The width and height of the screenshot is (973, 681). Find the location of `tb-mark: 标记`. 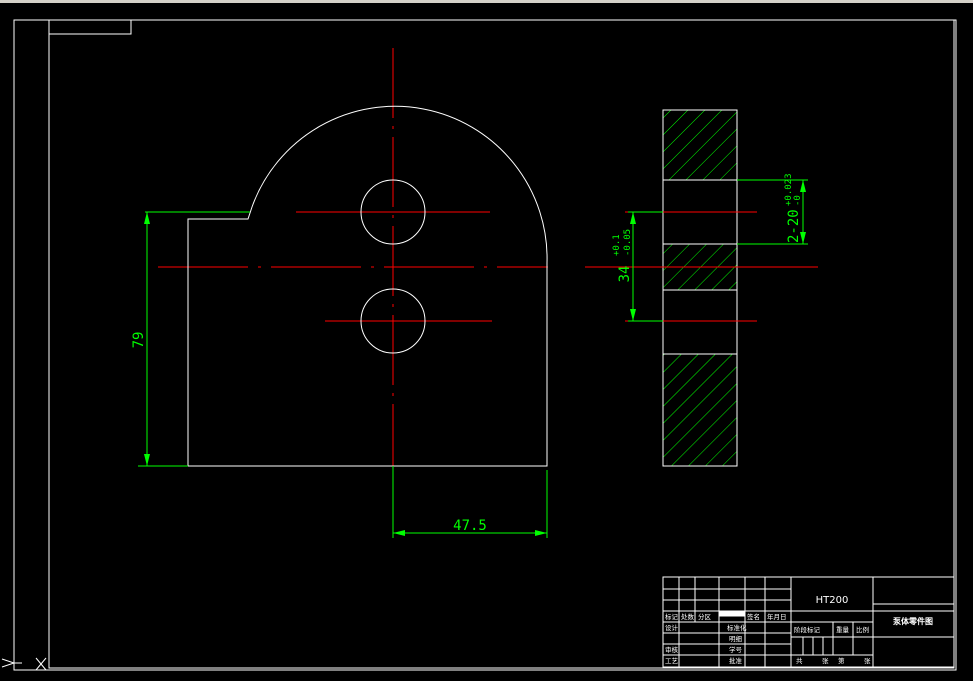

tb-mark: 标记 is located at coordinates (672, 616).